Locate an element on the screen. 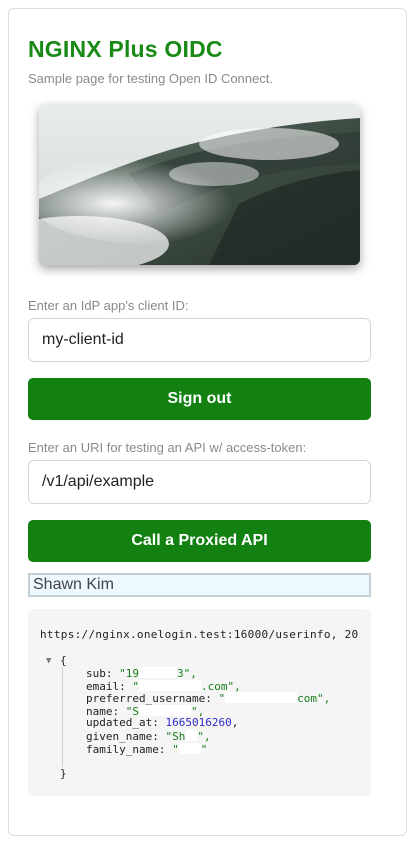  json-number: 1665016260 is located at coordinates (198, 723).